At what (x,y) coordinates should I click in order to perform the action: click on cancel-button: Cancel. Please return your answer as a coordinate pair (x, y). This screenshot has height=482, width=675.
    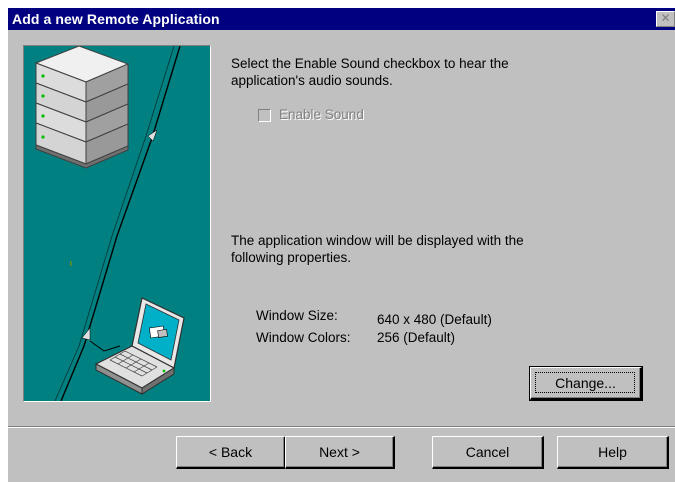
    Looking at the image, I should click on (488, 452).